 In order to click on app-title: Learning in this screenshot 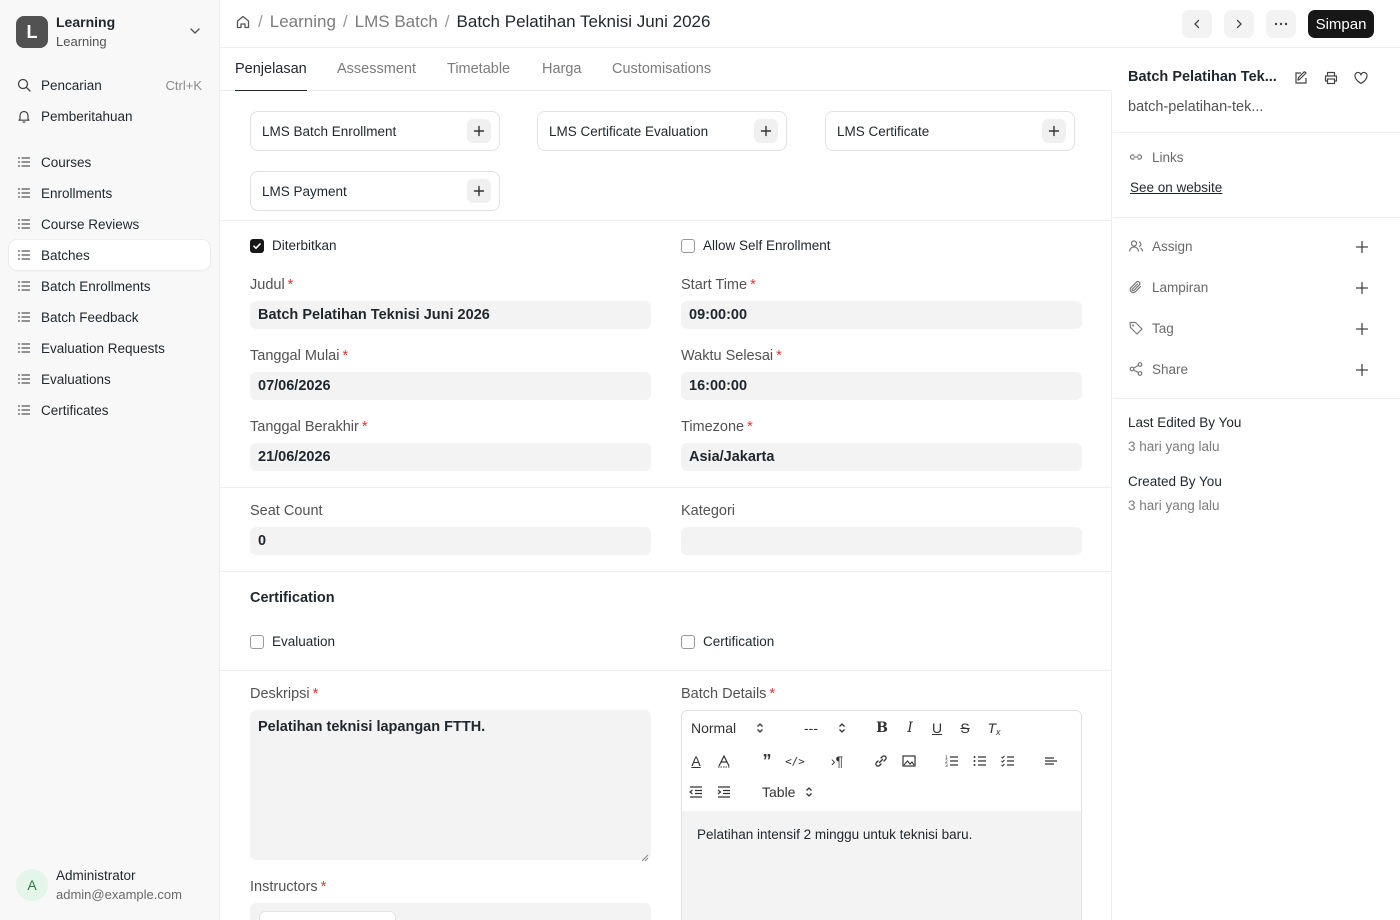, I will do `click(86, 22)`.